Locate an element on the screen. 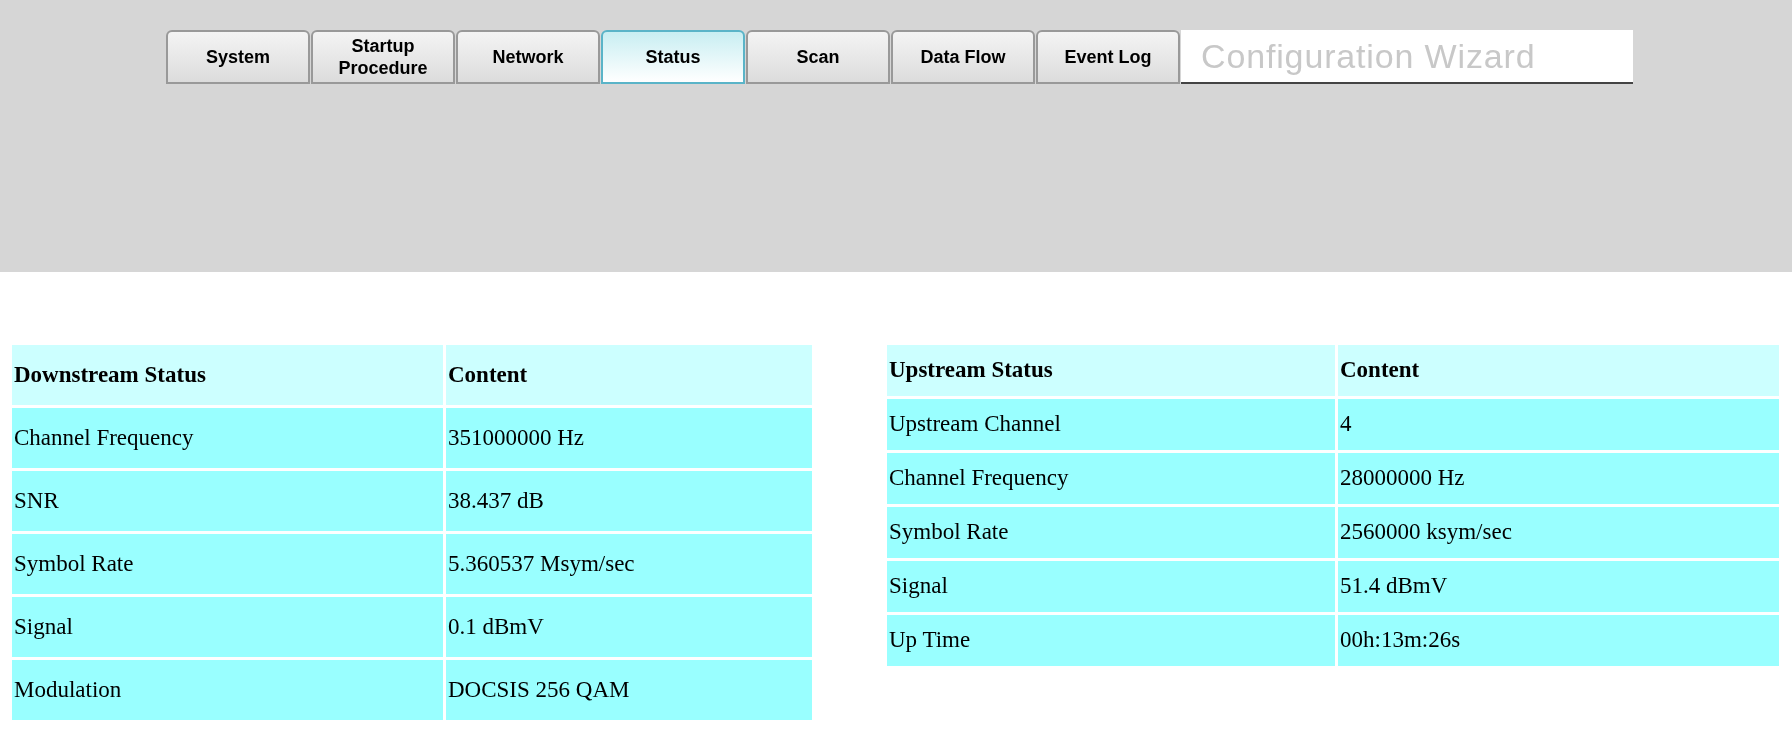 This screenshot has height=729, width=1792. table-cell: Modulation is located at coordinates (227, 690).